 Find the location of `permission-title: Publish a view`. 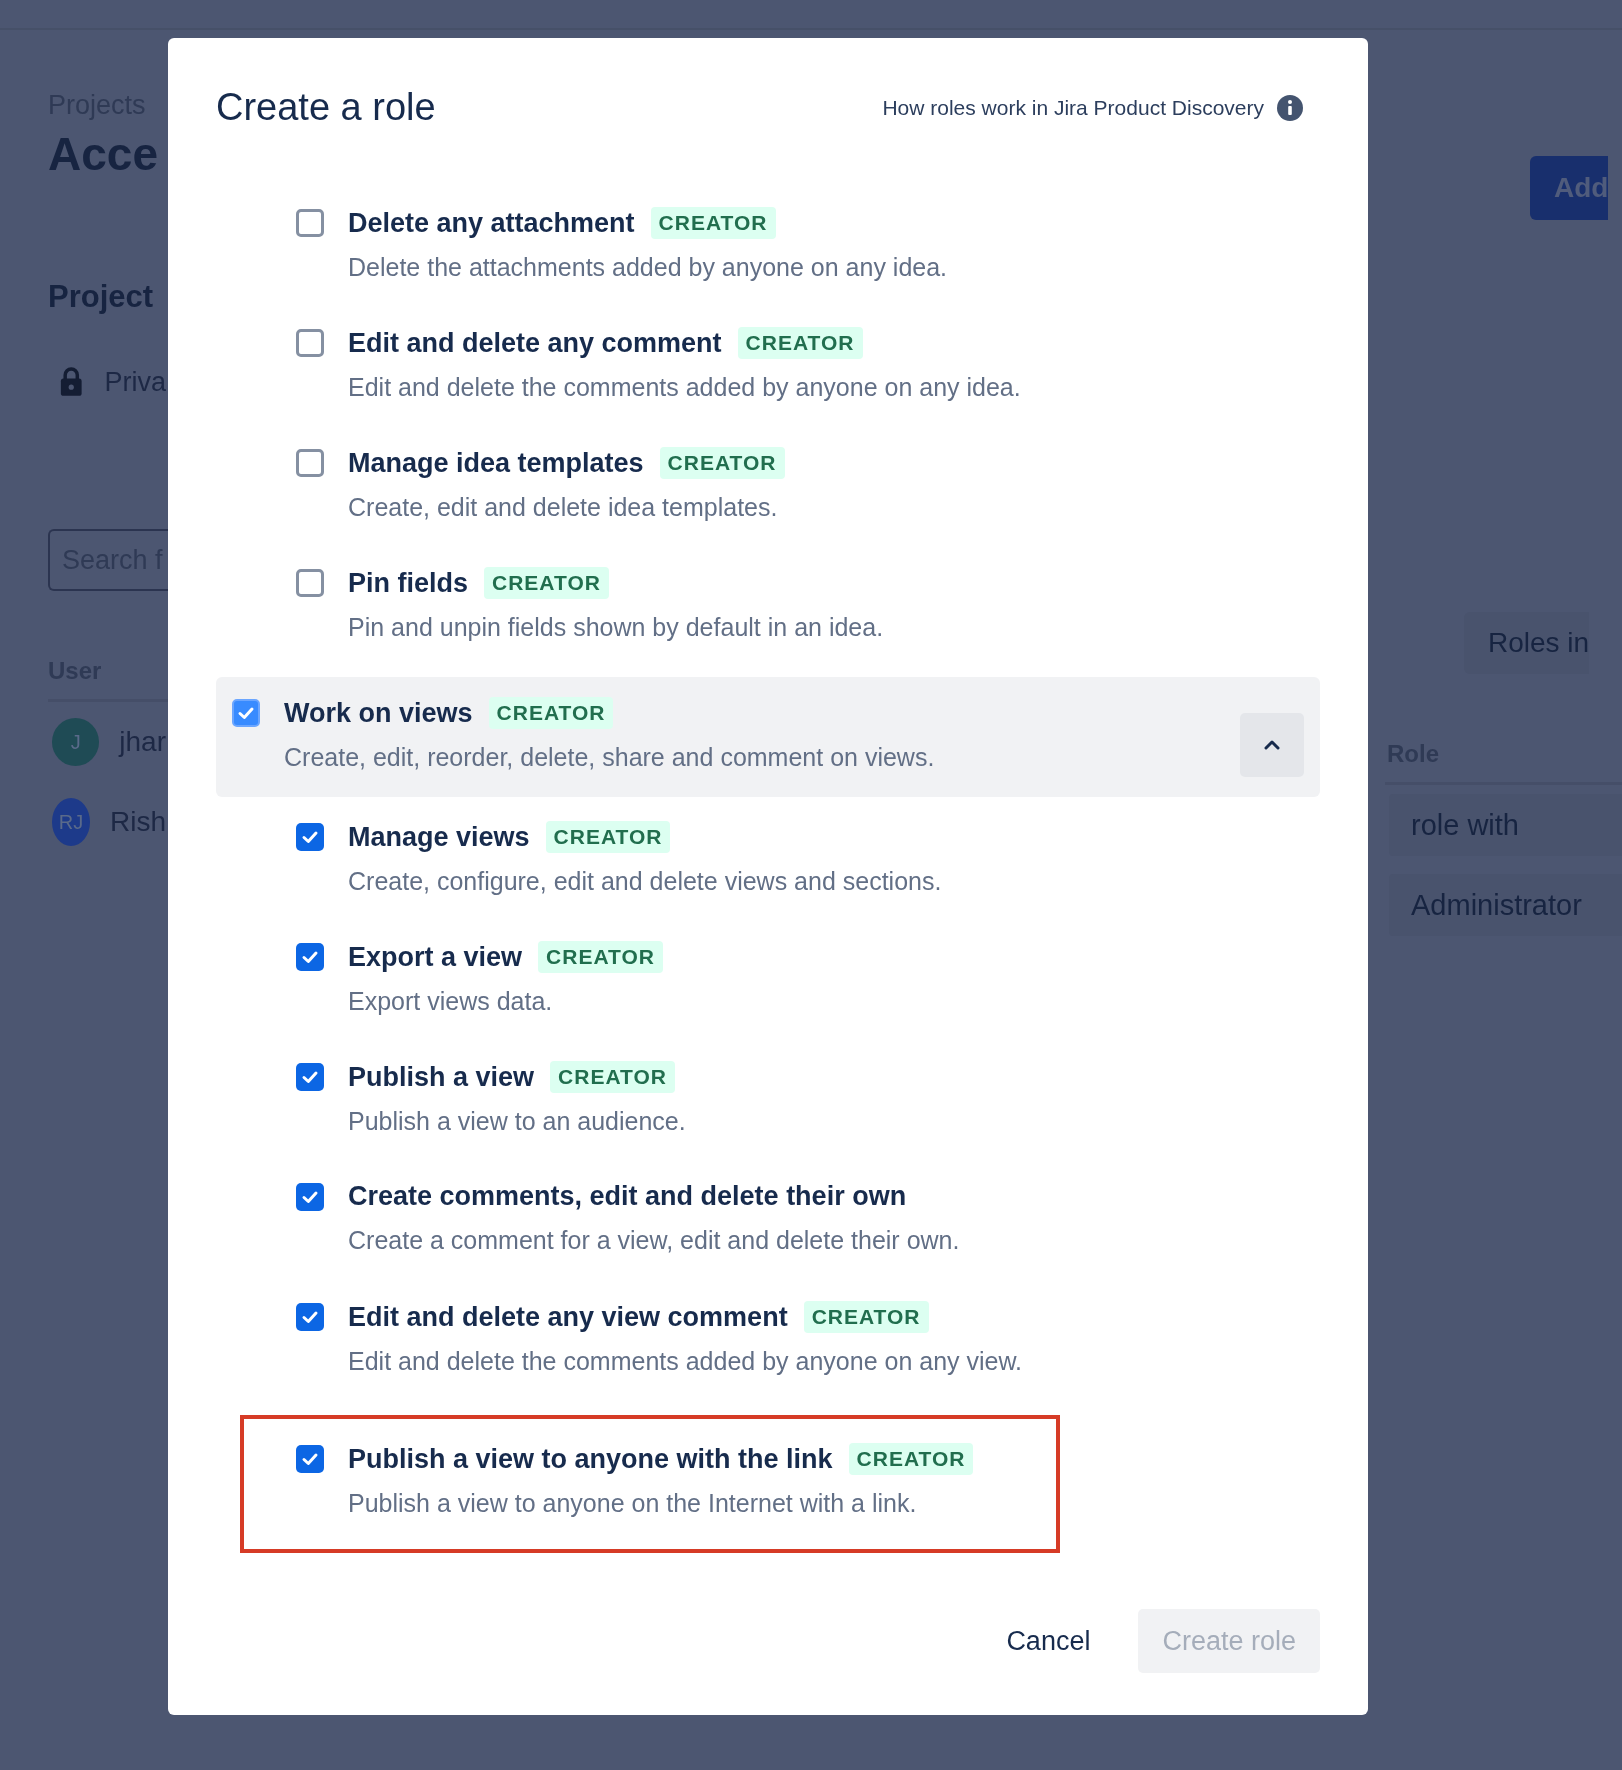

permission-title: Publish a view is located at coordinates (441, 1077).